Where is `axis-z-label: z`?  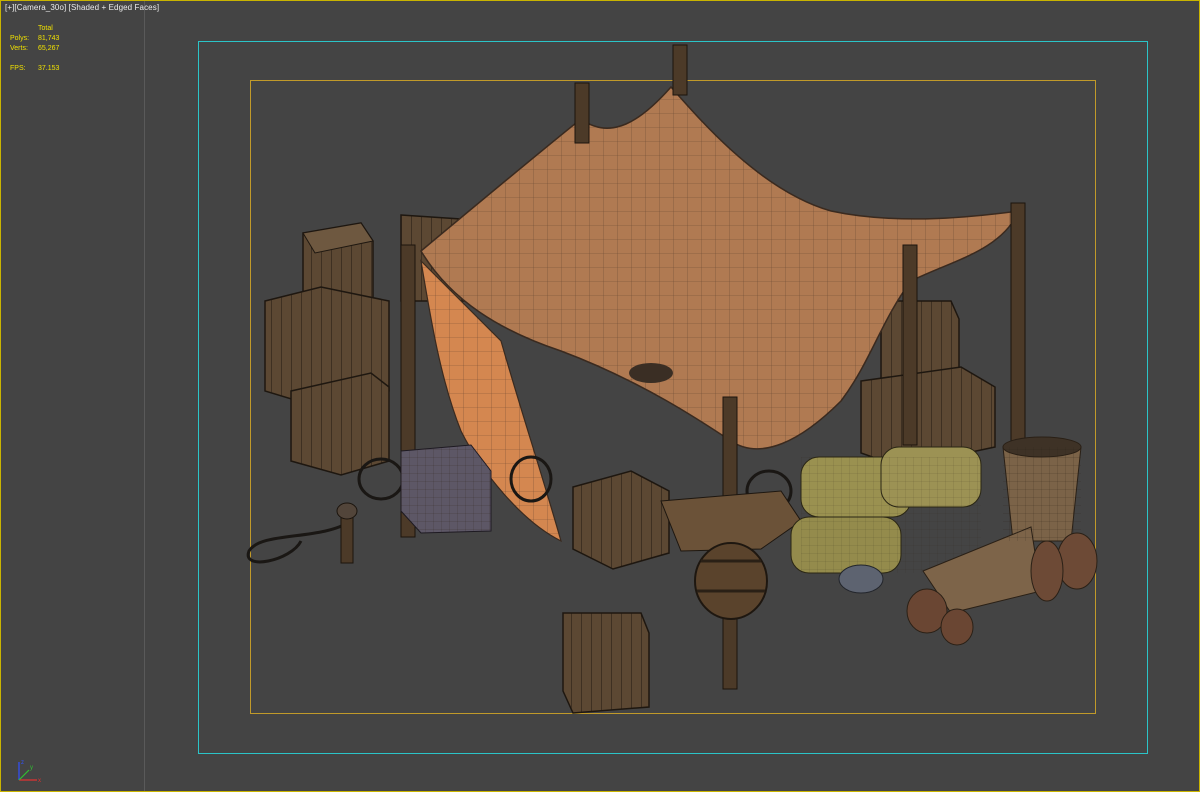
axis-z-label: z is located at coordinates (22, 763).